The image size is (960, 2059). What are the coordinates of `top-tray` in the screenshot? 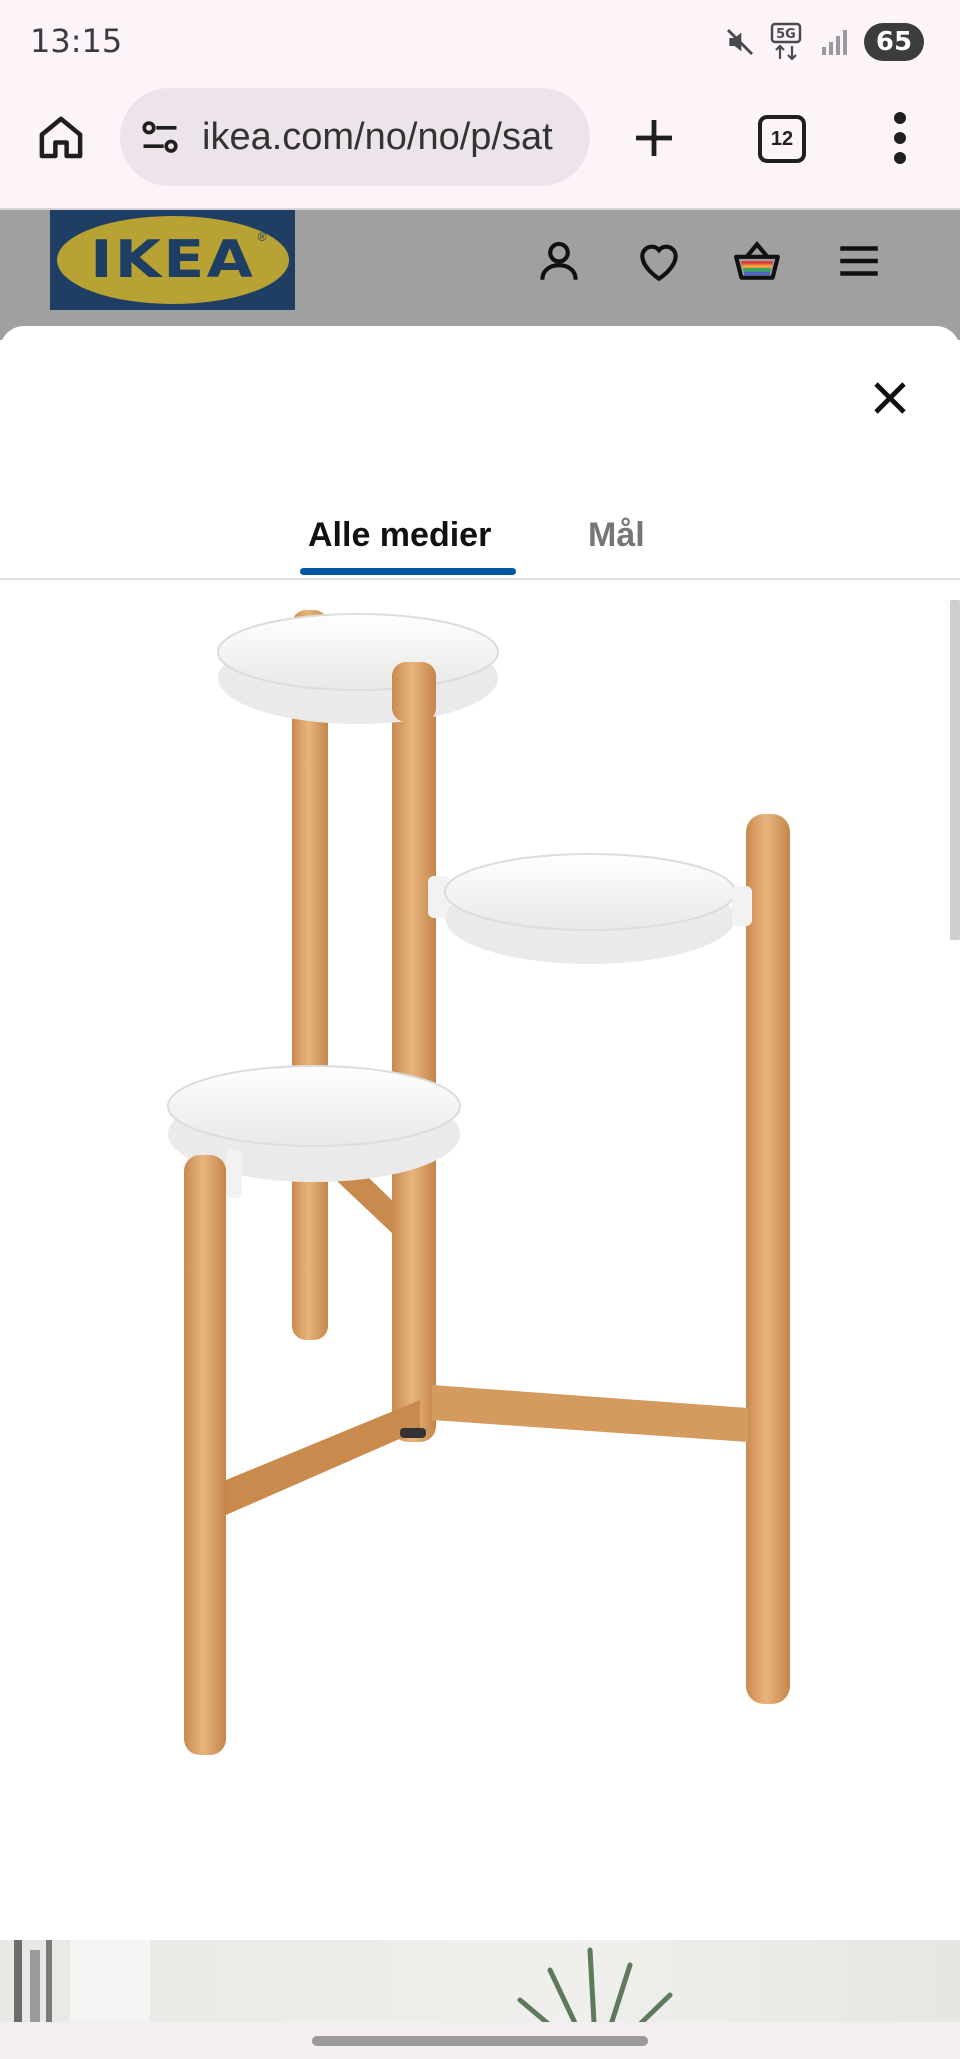 It's located at (358, 652).